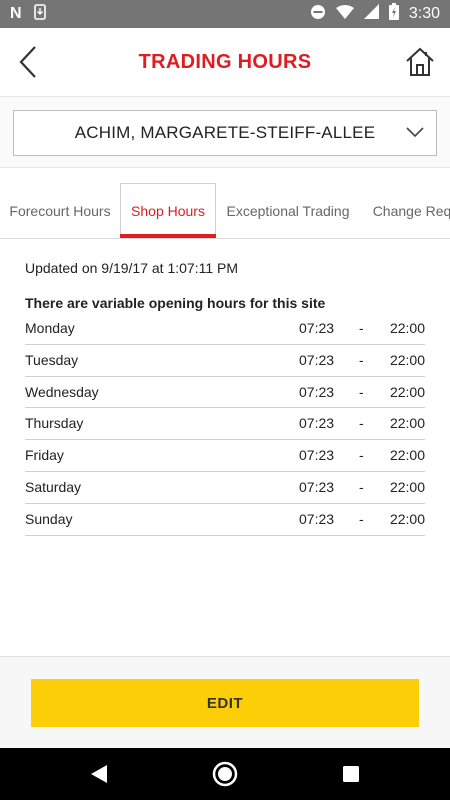 The image size is (450, 800). What do you see at coordinates (225, 456) in the screenshot?
I see `table-row: Friday 07:23 - 22:00` at bounding box center [225, 456].